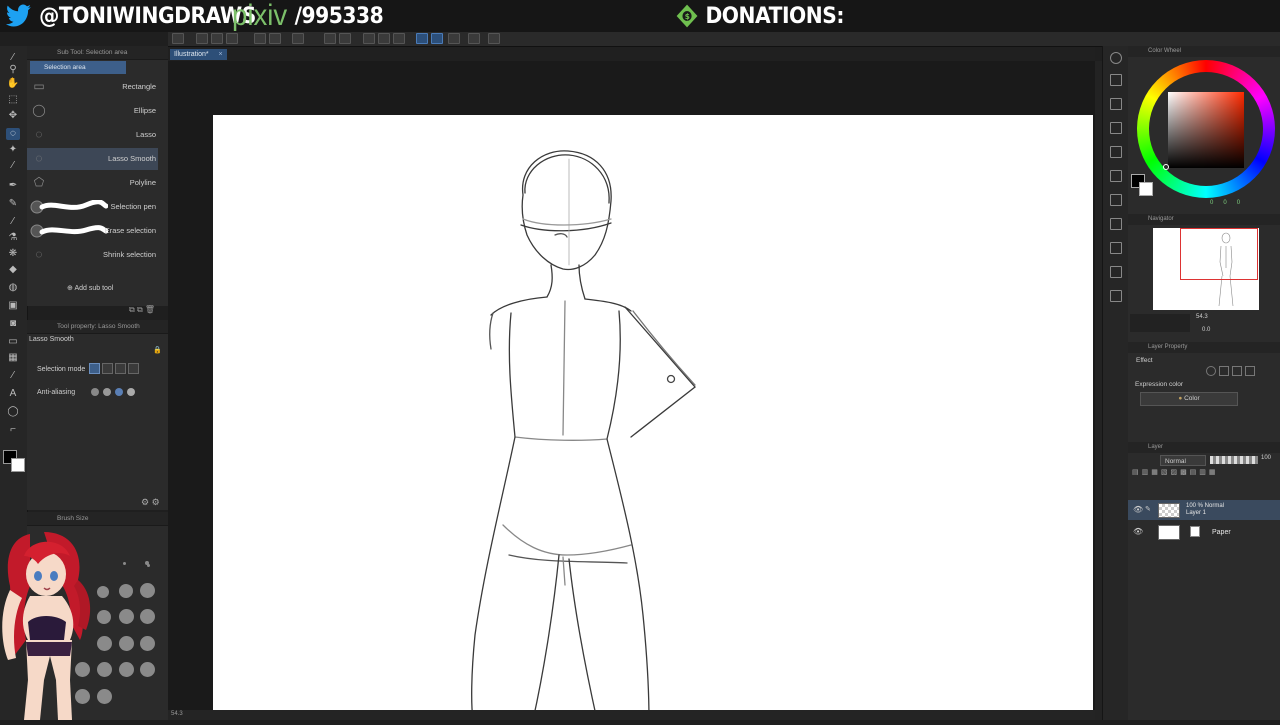 The image size is (1280, 725). Describe the element at coordinates (13, 186) in the screenshot. I see `pen-tool-icon: ✒` at that location.